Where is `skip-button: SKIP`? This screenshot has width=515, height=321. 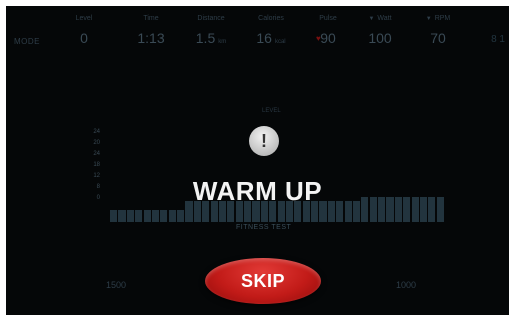 skip-button: SKIP is located at coordinates (263, 281).